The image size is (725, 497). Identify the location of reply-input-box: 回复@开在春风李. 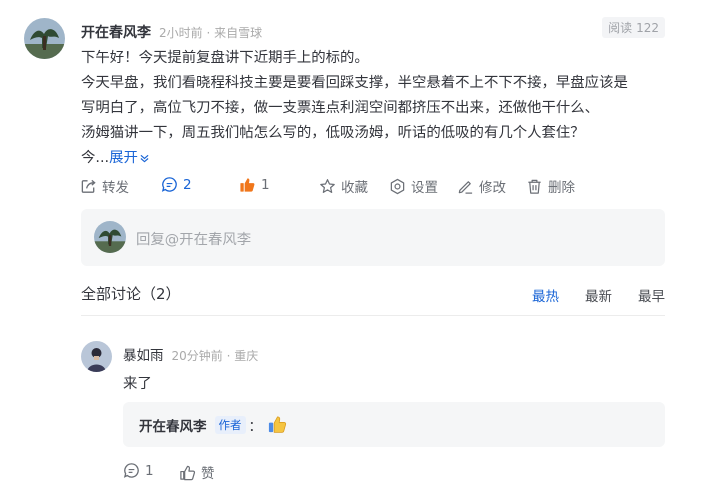
(373, 237).